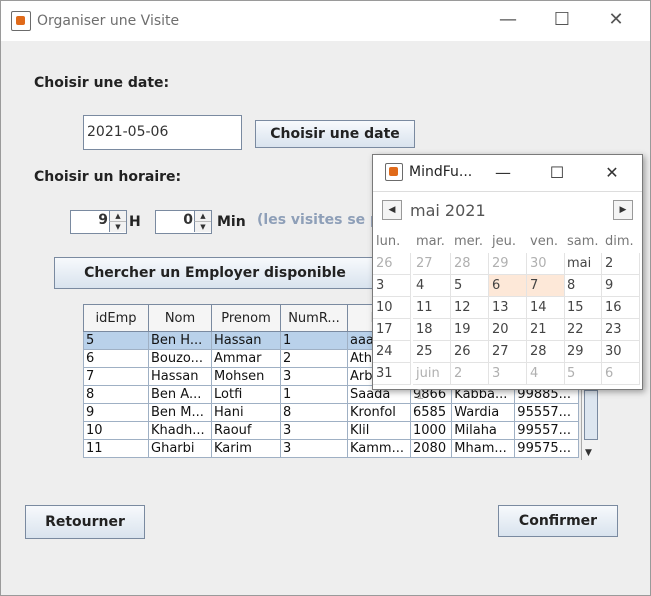  Describe the element at coordinates (591, 415) in the screenshot. I see `scrollbar-thumb` at that location.